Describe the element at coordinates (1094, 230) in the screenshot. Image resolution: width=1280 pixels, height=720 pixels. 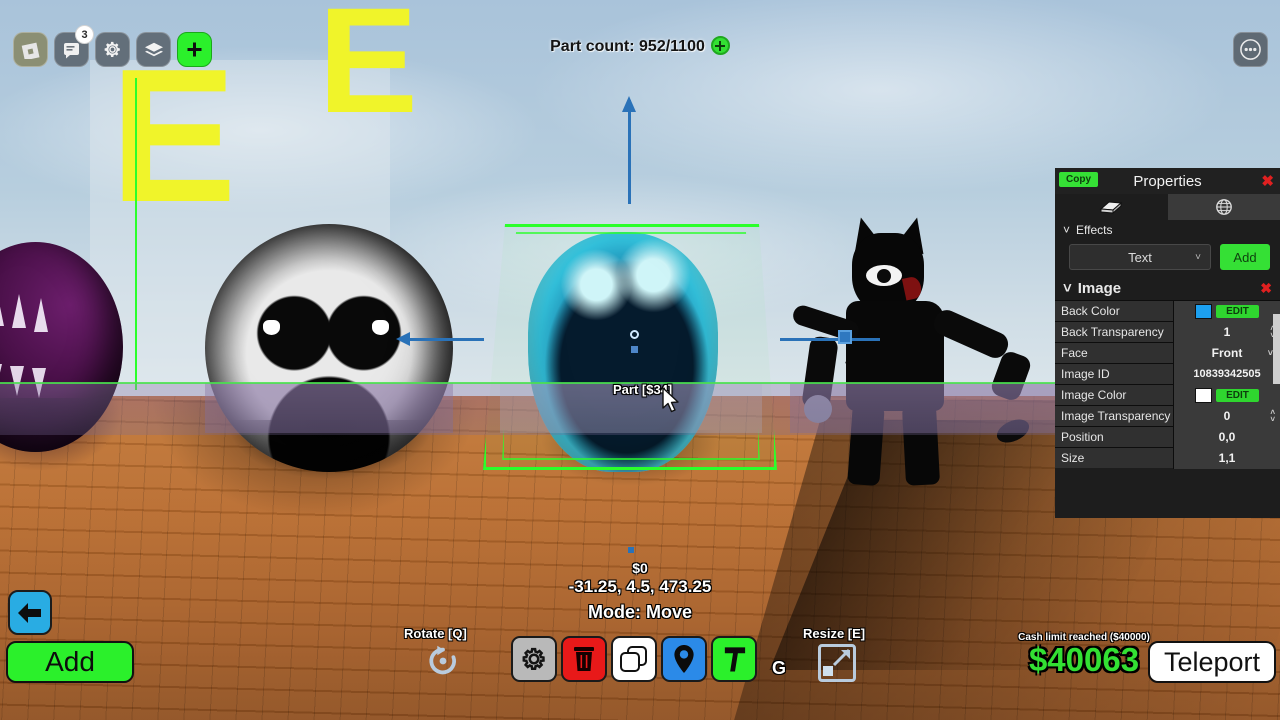
I see `effects-section-label: Effects` at that location.